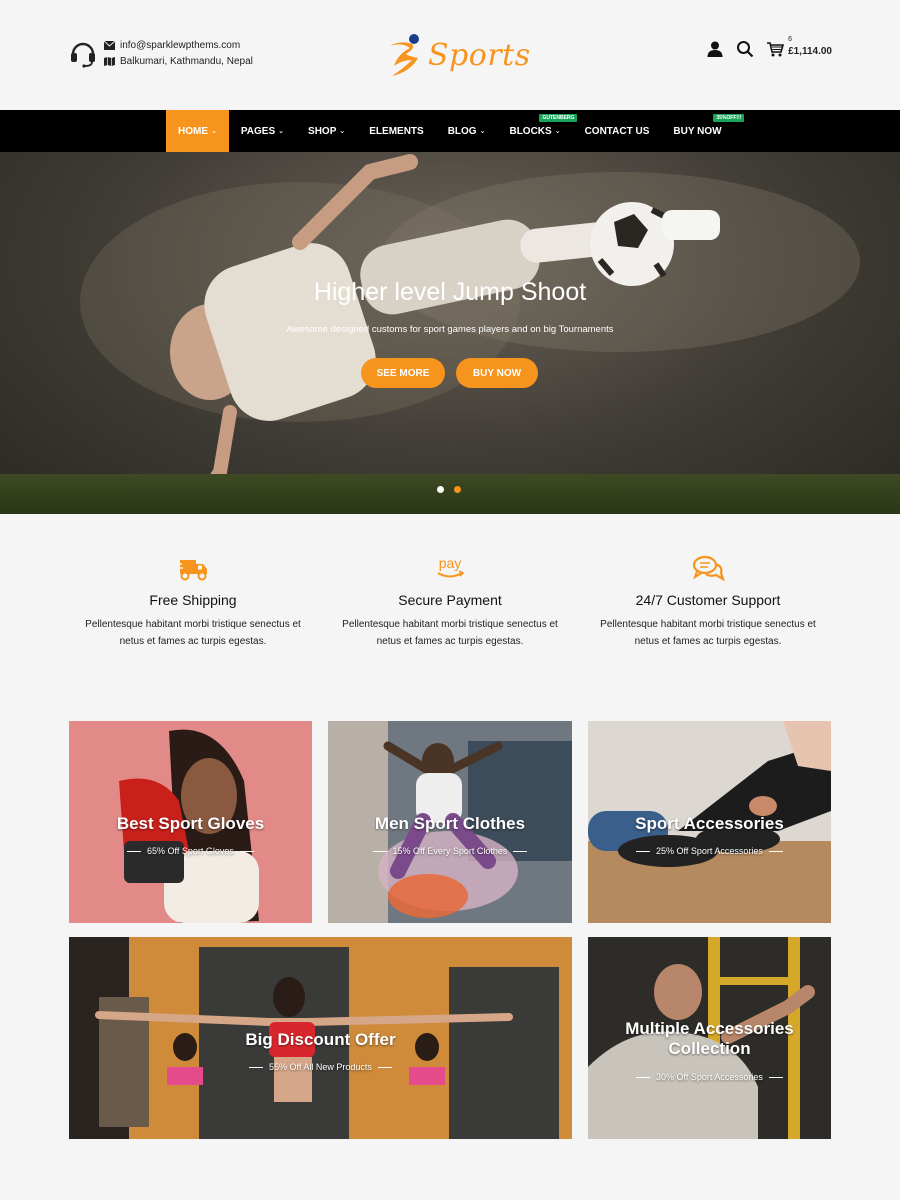  I want to click on envelope-icon, so click(109, 45).